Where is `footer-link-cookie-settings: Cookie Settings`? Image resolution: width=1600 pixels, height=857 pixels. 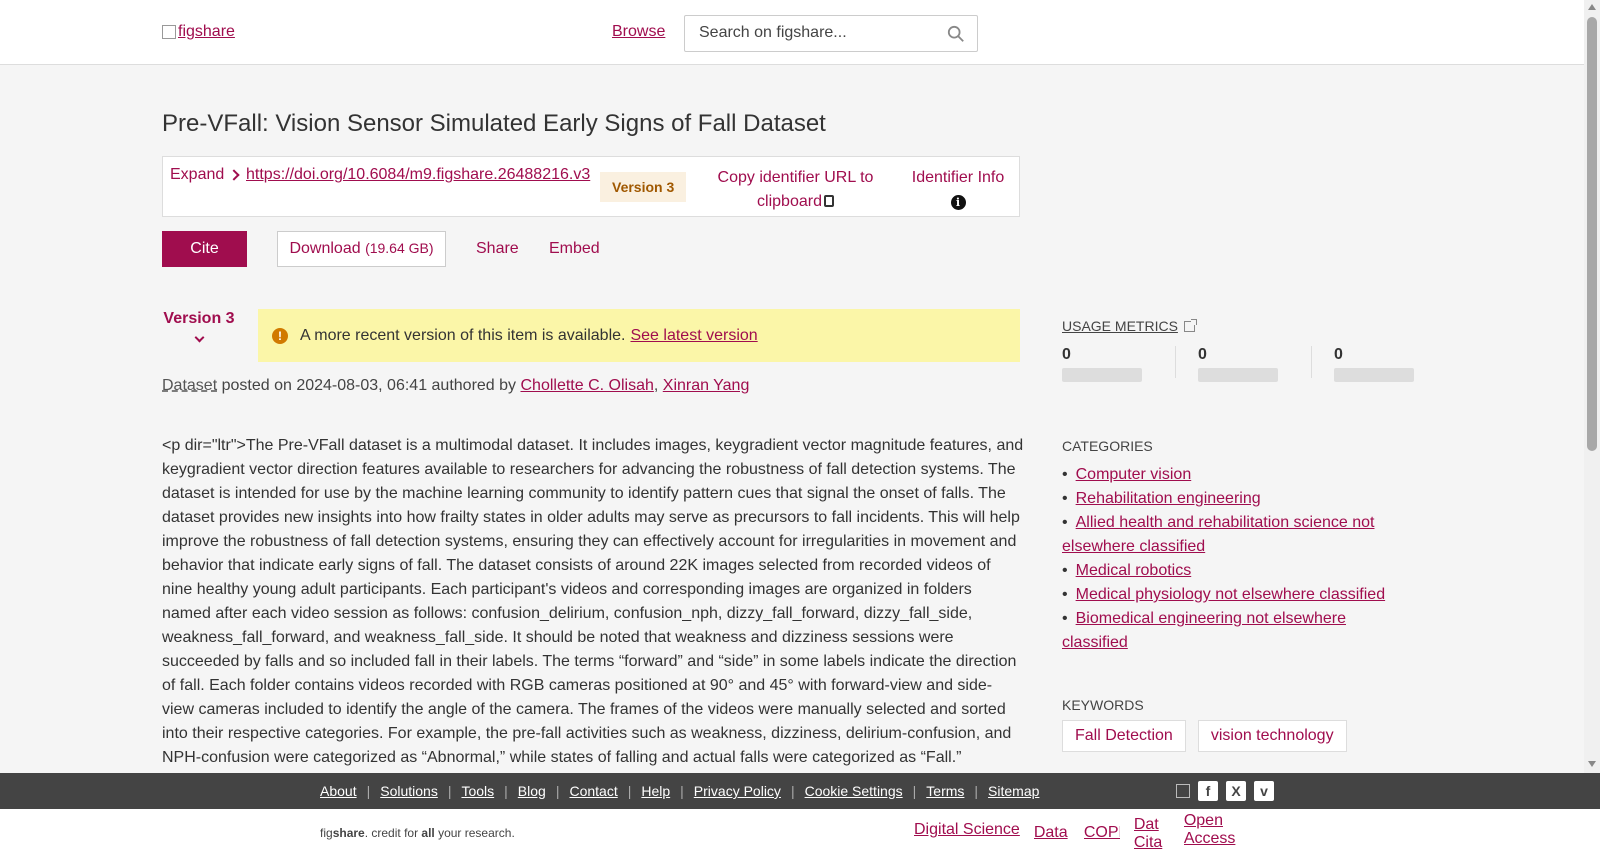
footer-link-cookie-settings: Cookie Settings is located at coordinates (854, 791).